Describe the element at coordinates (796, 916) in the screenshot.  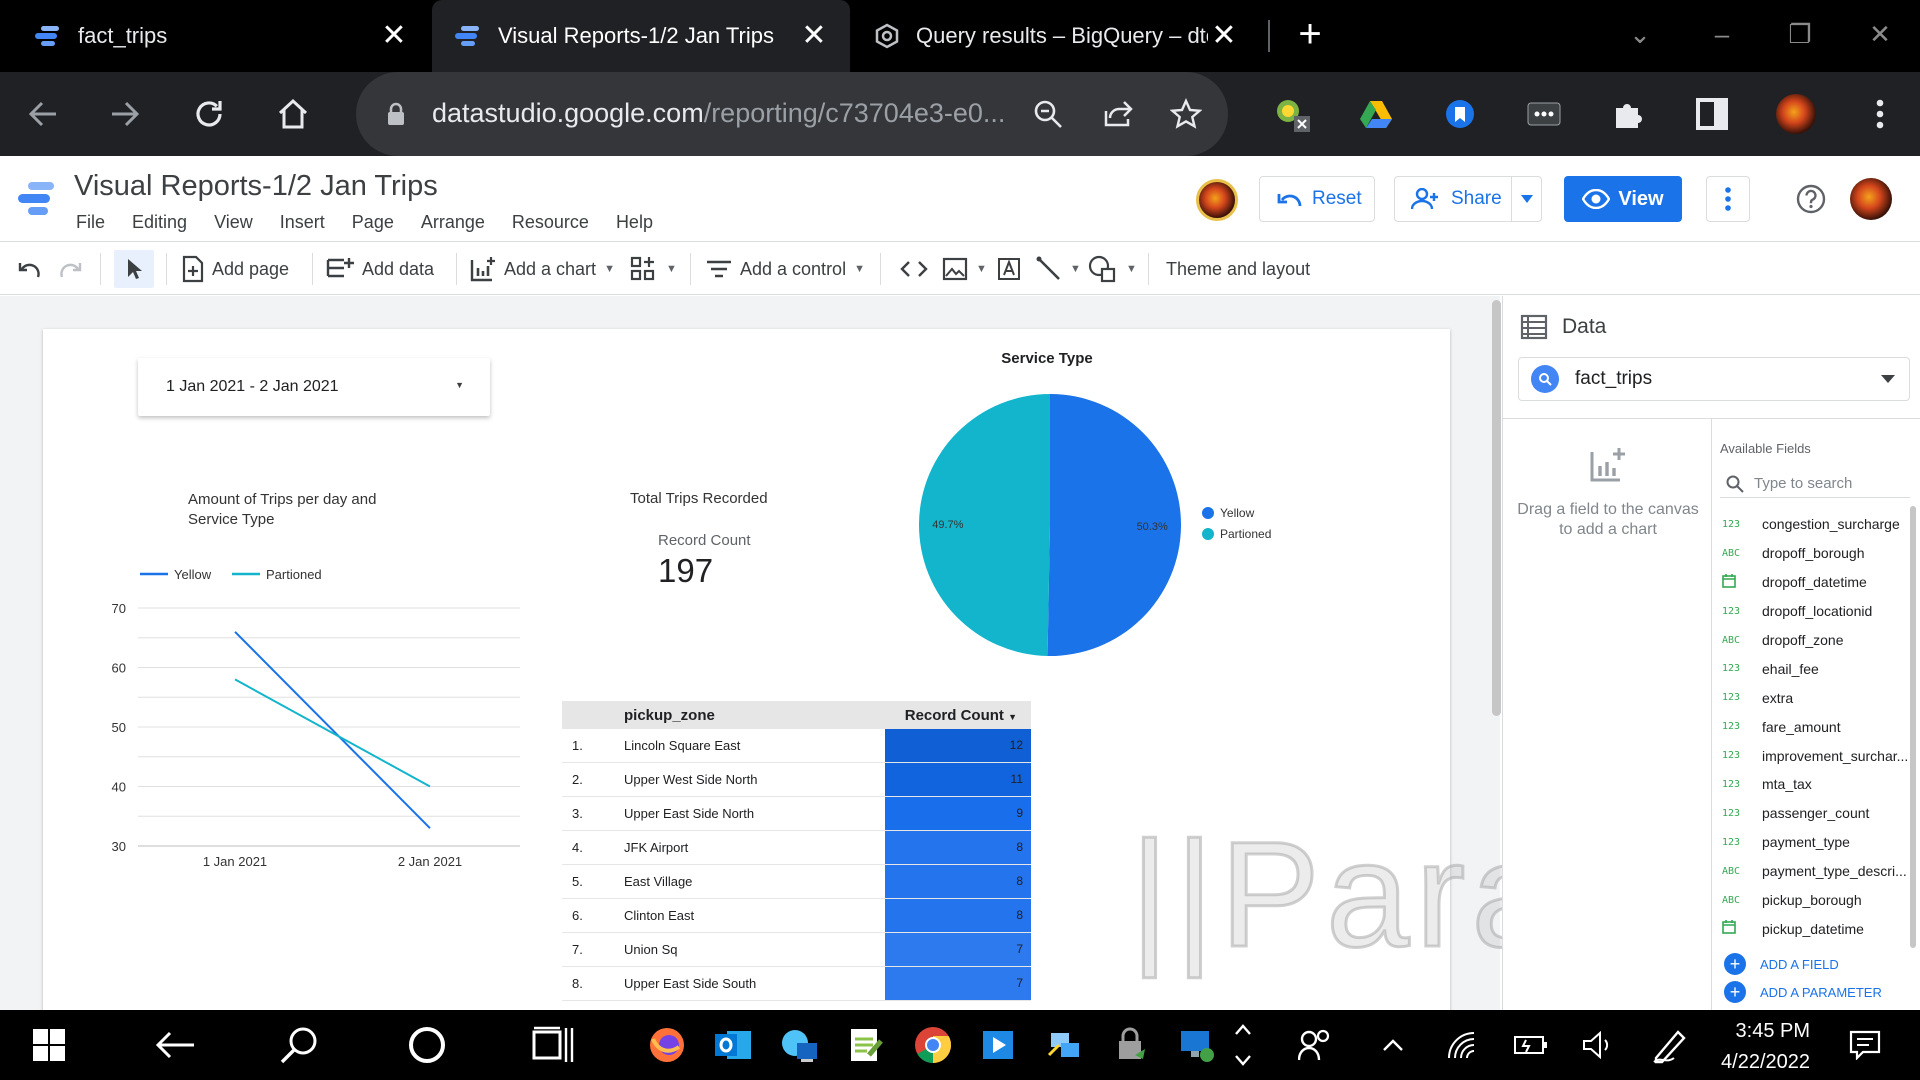
I see `table-row: 6. Clinton East 8` at that location.